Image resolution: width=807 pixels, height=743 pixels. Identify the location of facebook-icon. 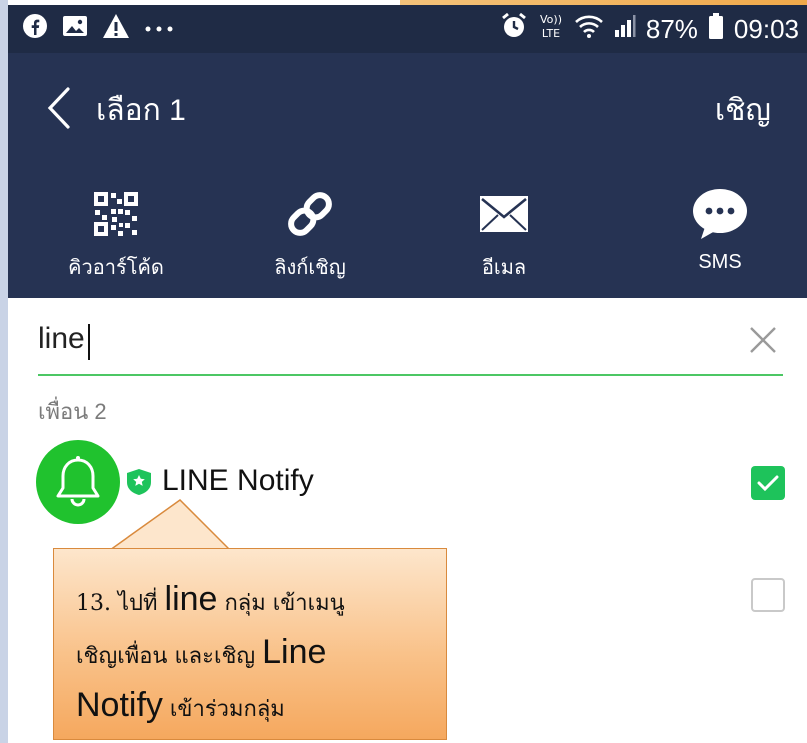
(35, 28).